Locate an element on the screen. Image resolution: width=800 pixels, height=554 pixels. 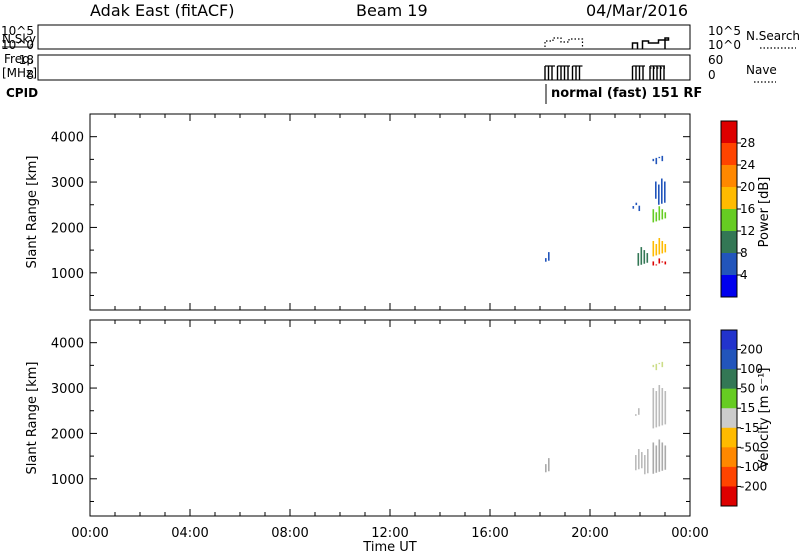
colorbar-tick-label: -200 is located at coordinates (753, 486).